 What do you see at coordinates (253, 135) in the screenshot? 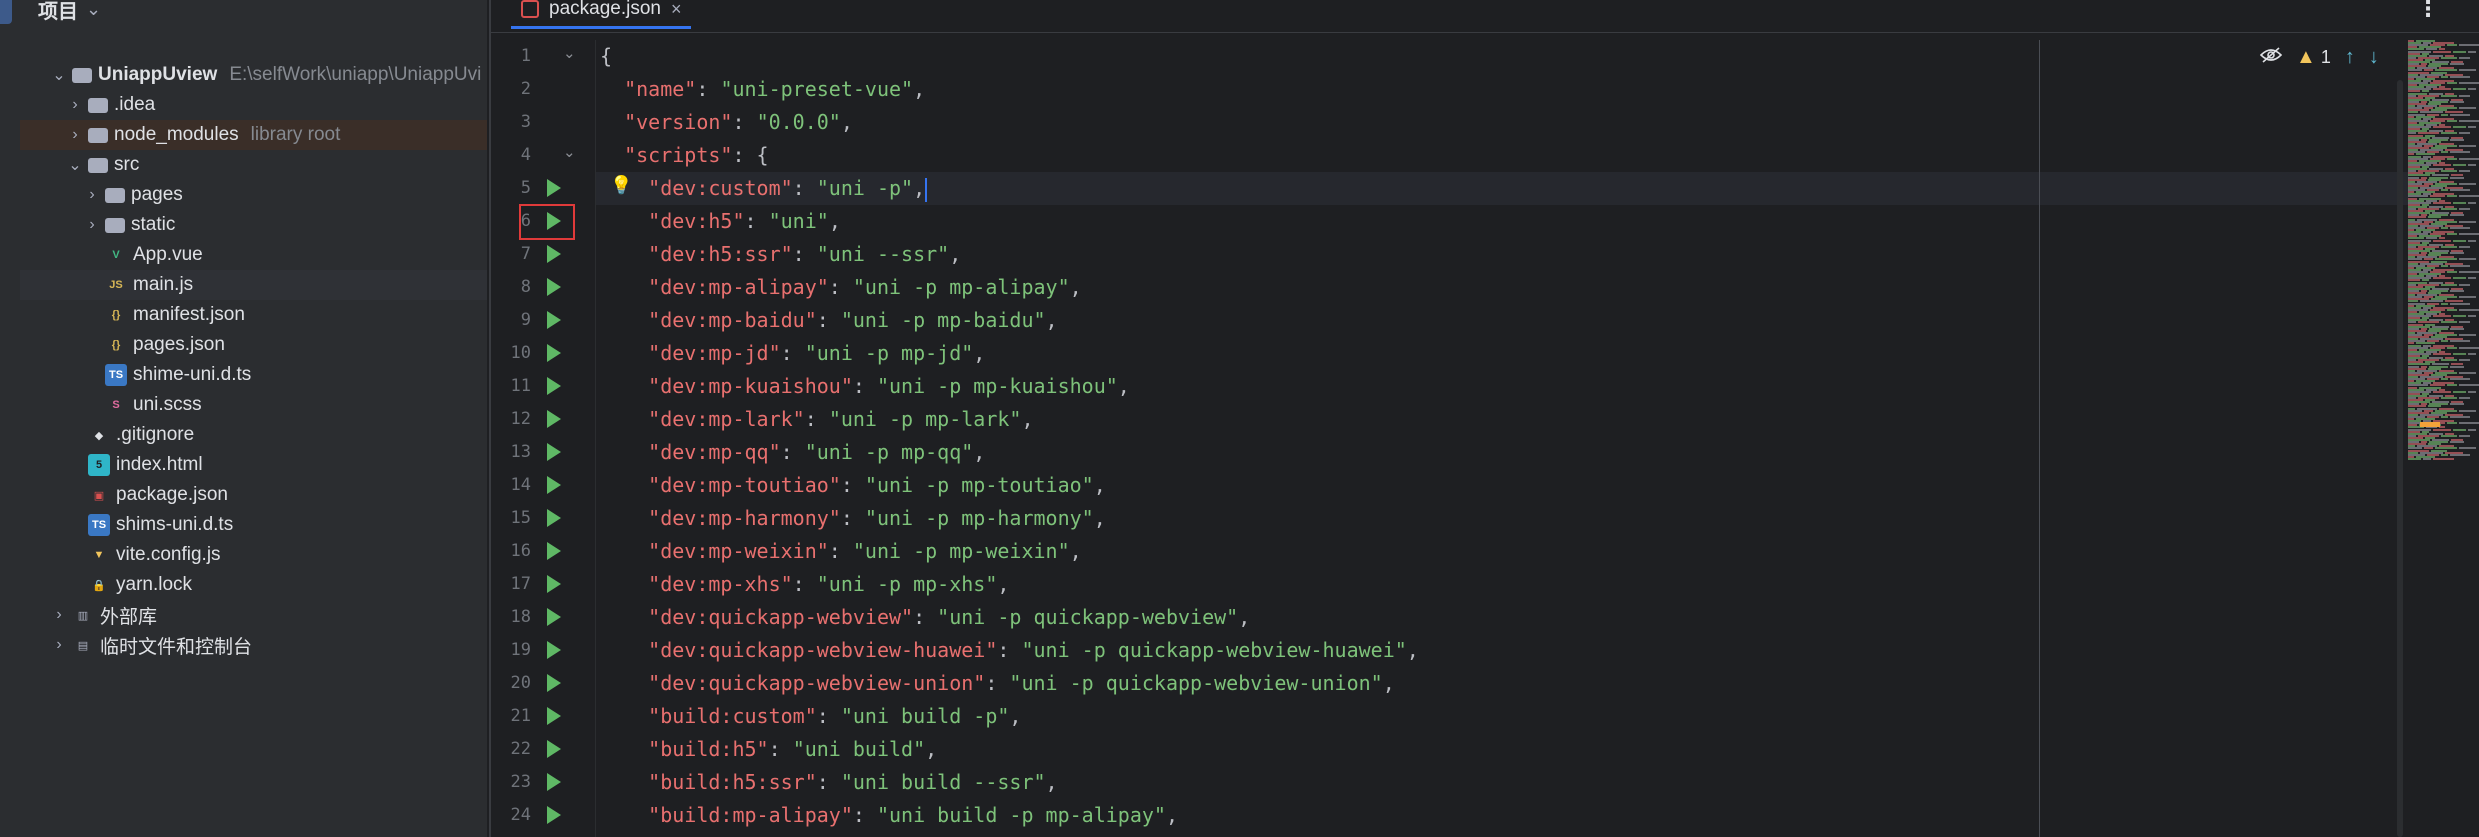
I see `tree-item: › node_modules library root` at bounding box center [253, 135].